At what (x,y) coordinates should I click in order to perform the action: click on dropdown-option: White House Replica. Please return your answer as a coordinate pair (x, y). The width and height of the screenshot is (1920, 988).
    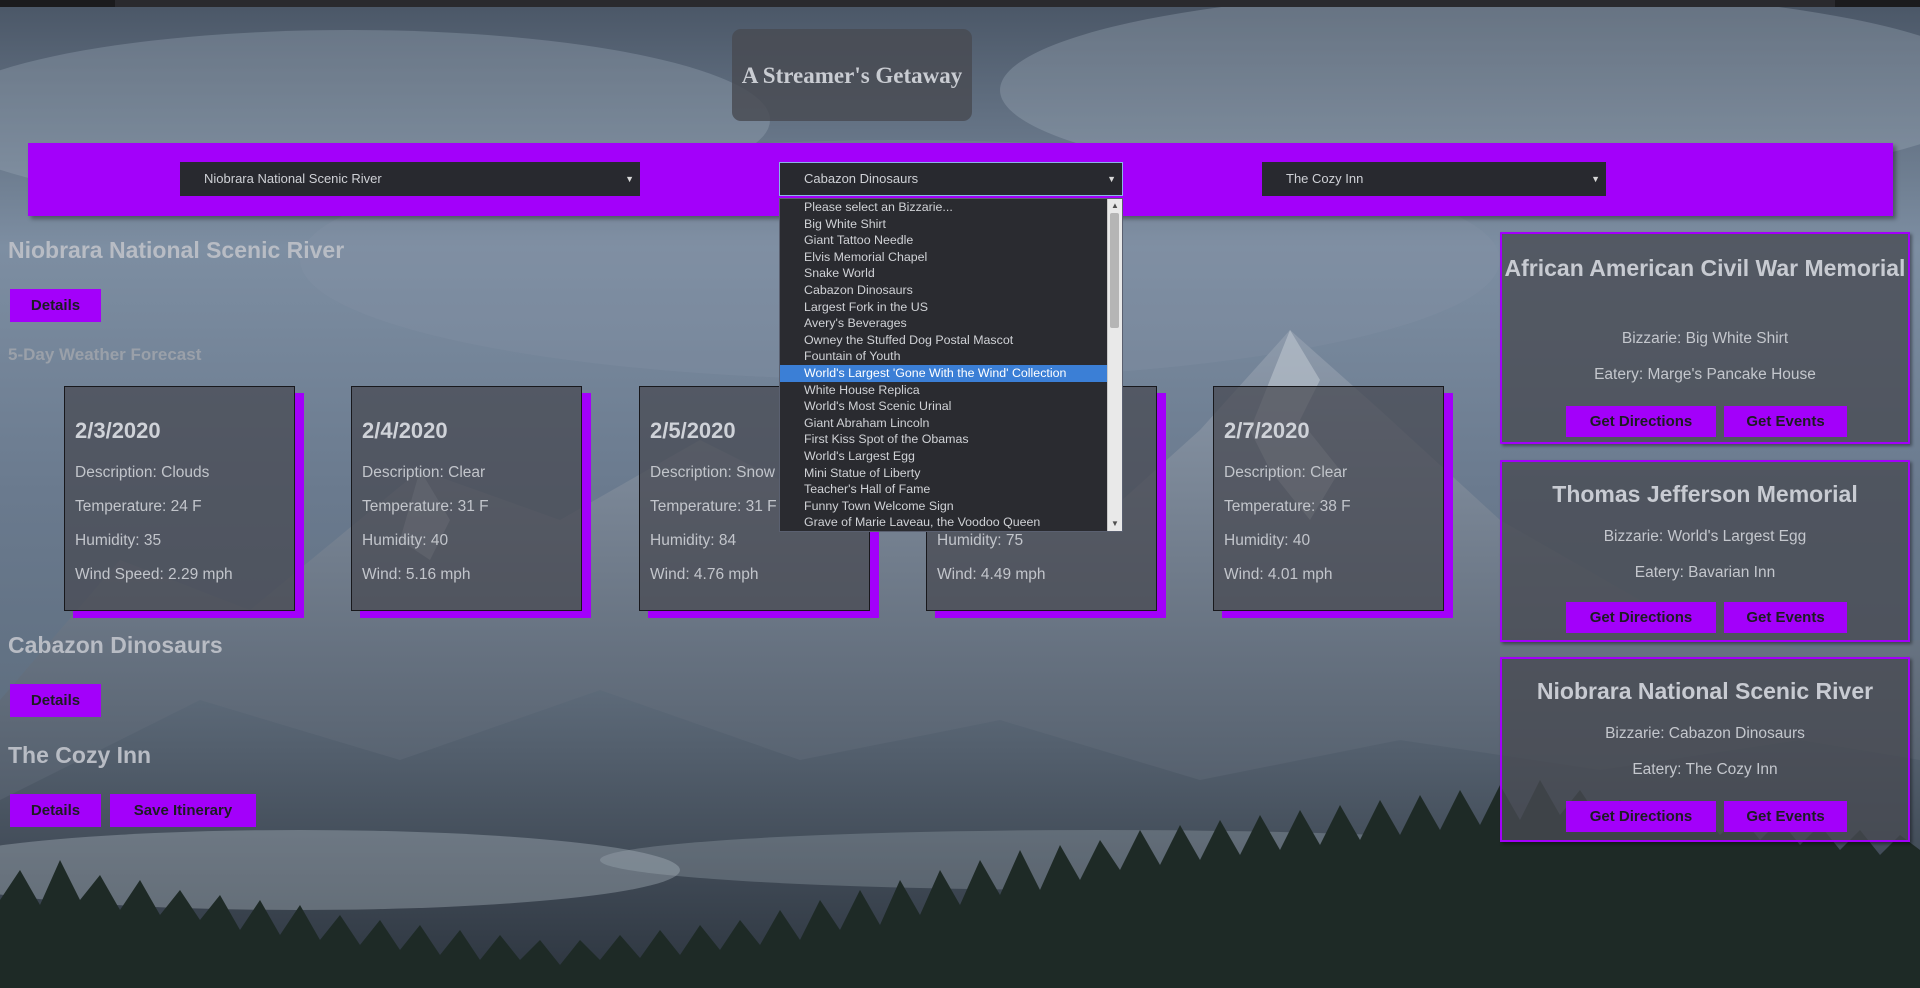
    Looking at the image, I should click on (943, 390).